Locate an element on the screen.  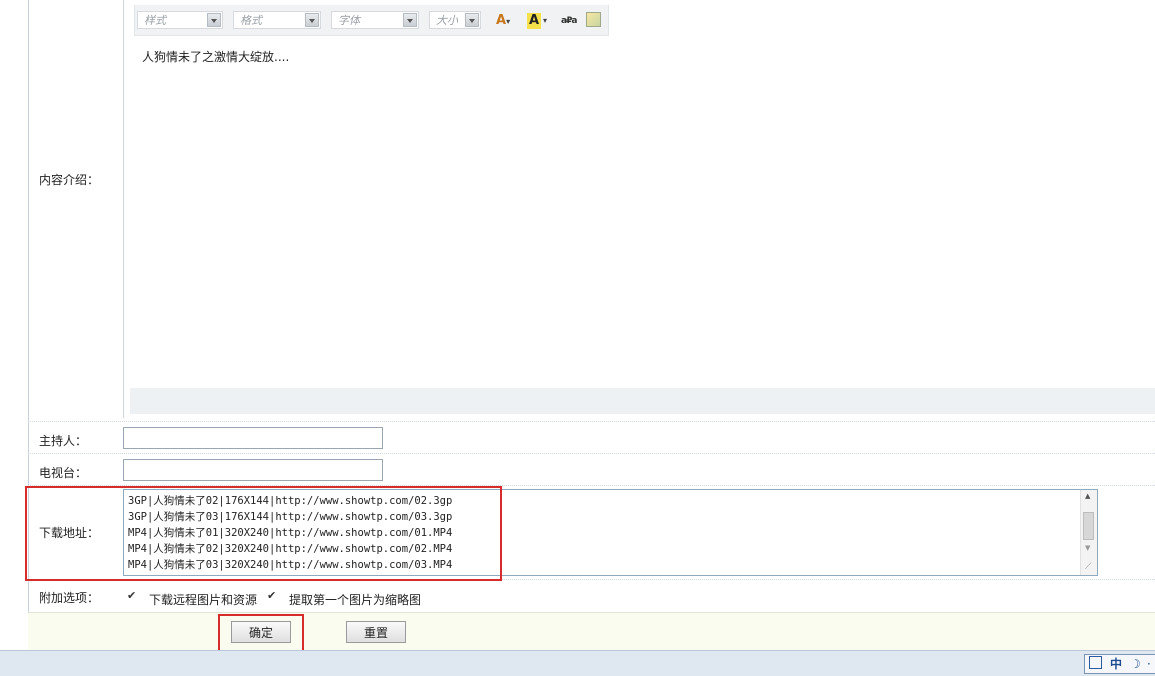
font-dropdown: 字体 is located at coordinates (375, 20).